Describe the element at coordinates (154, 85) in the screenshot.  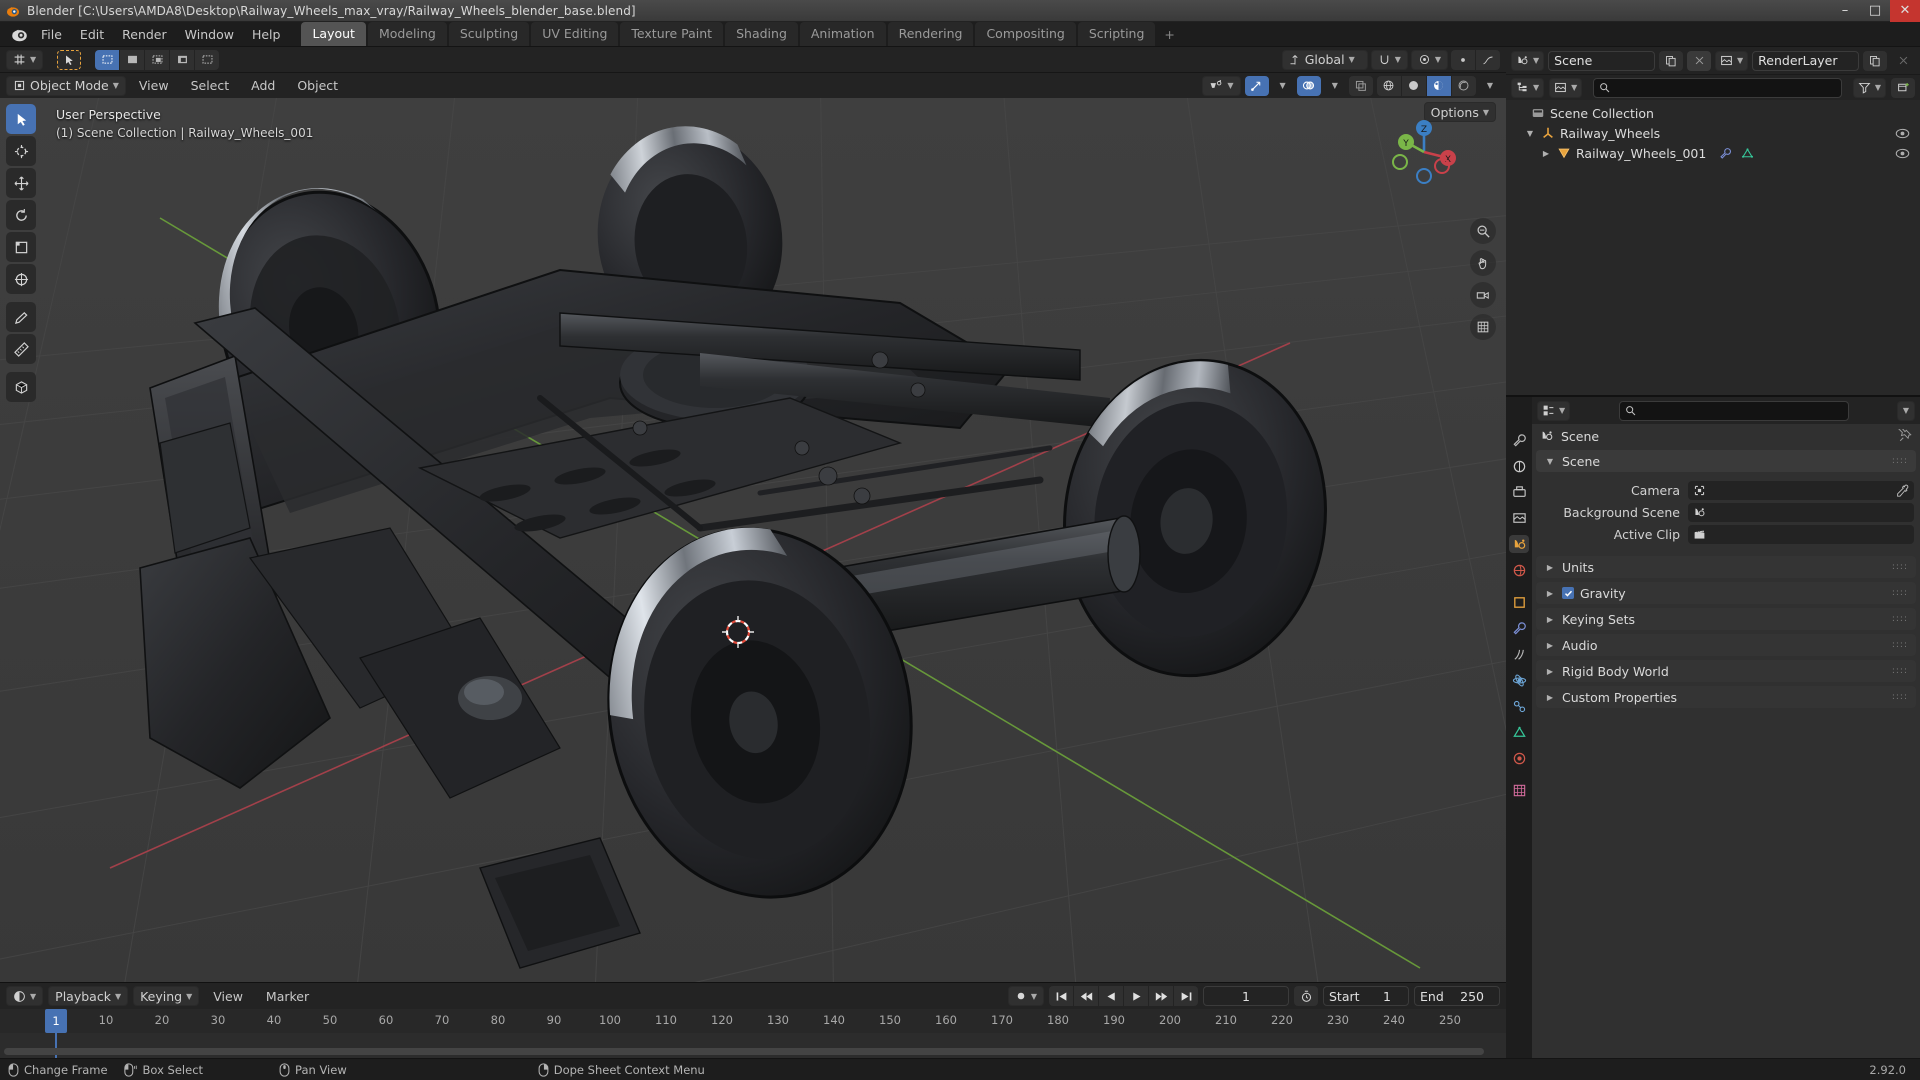
I see `viewport-menu-view: View` at that location.